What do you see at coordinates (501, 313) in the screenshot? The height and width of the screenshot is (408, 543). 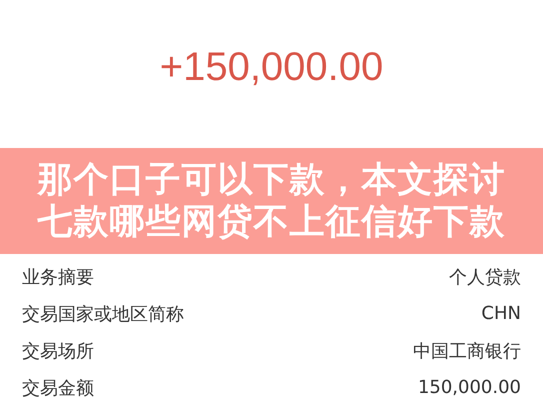 I see `row-value: CHN` at bounding box center [501, 313].